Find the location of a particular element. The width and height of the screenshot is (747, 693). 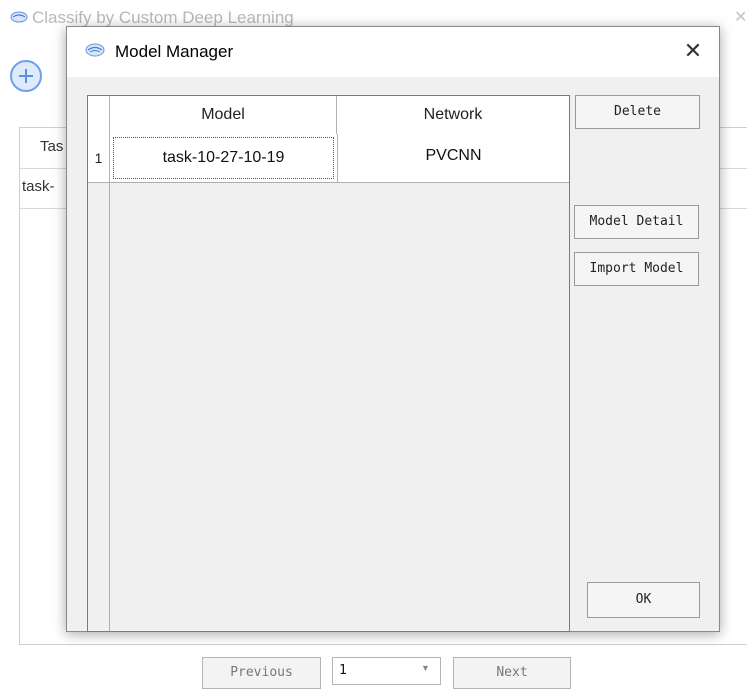

background-window-title: Classify by Custom Deep Learning is located at coordinates (163, 17).